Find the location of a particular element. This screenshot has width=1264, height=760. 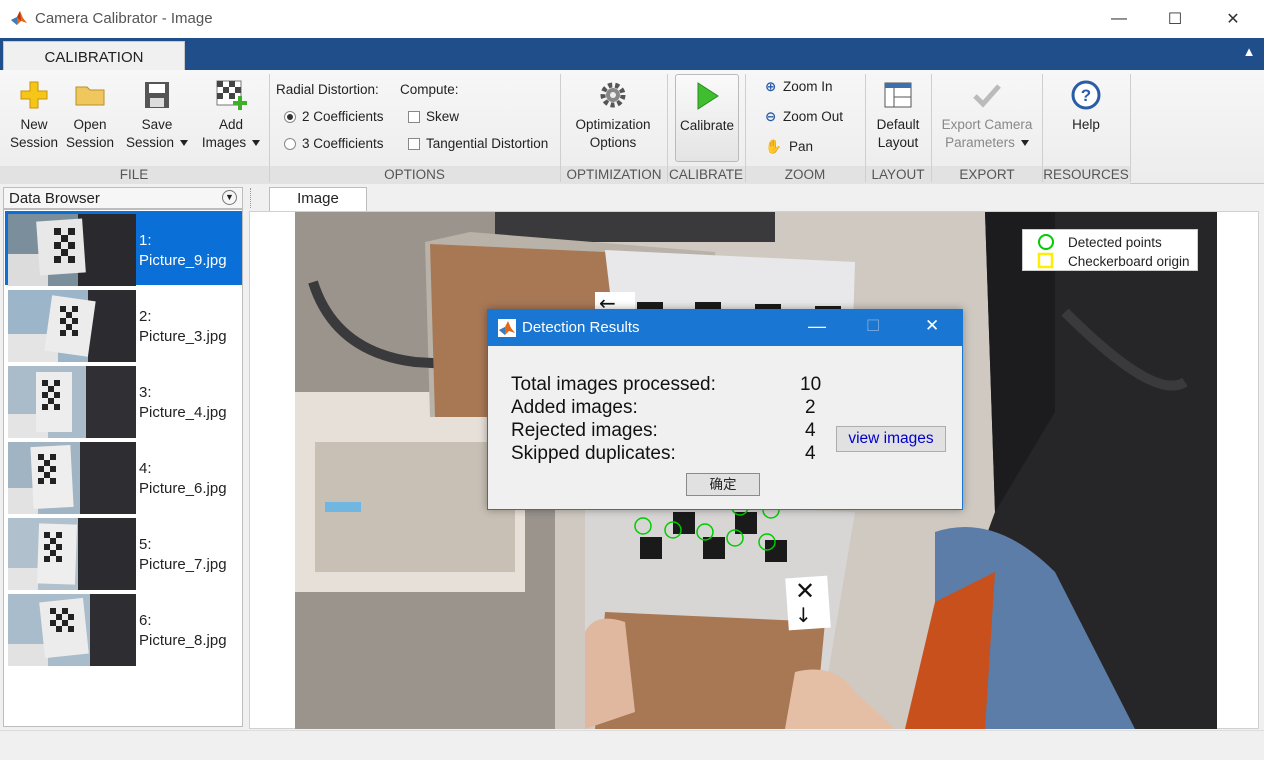

item-filename: Picture_6.jpg is located at coordinates (183, 488).